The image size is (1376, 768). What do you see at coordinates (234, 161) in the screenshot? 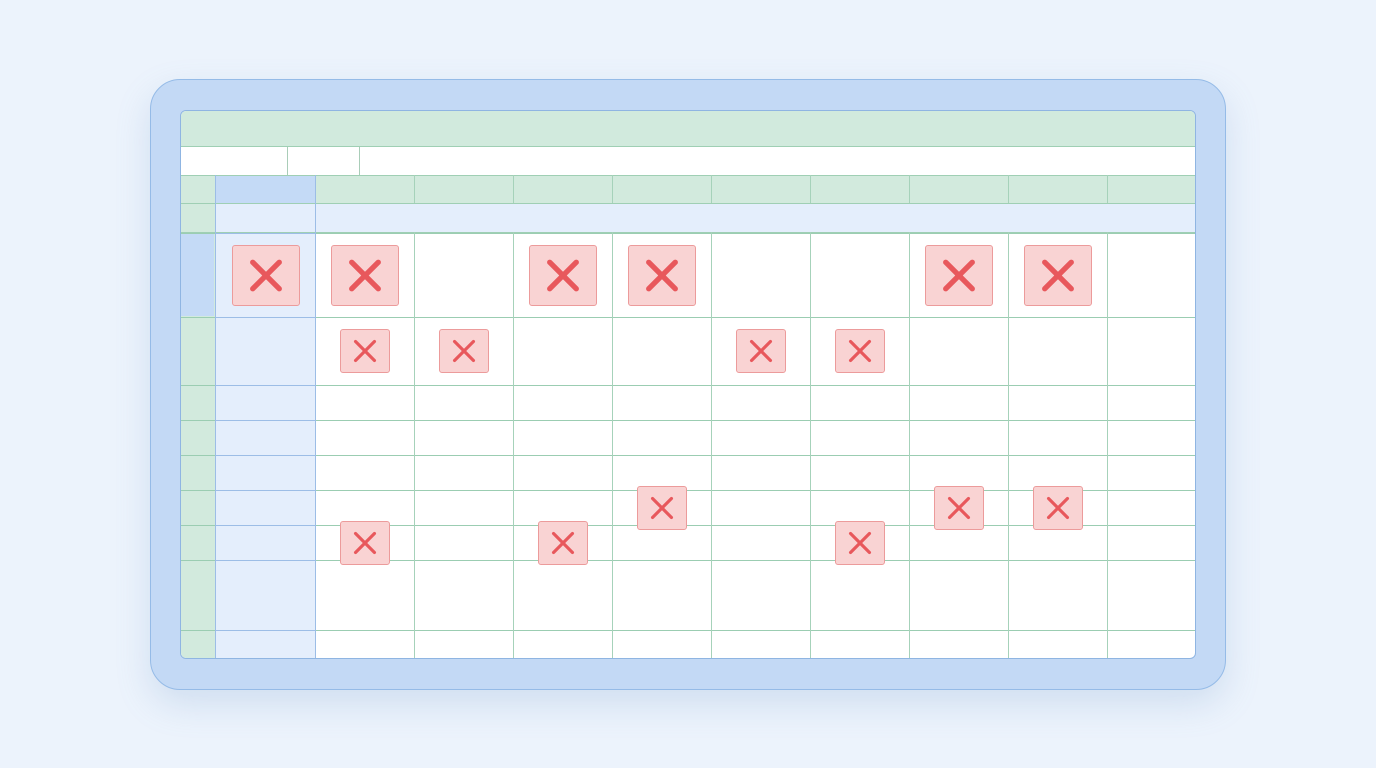
I see `name-box` at bounding box center [234, 161].